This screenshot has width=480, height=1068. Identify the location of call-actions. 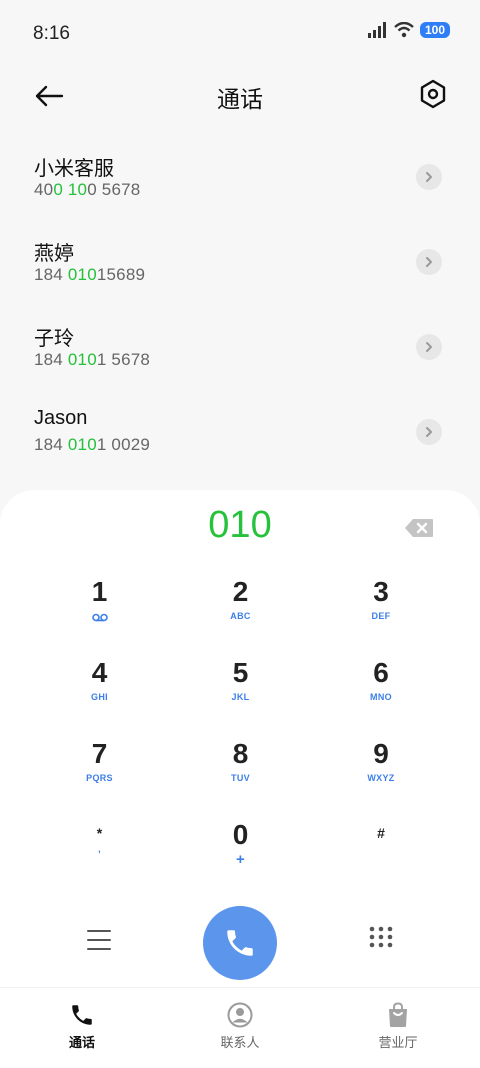
(240, 943).